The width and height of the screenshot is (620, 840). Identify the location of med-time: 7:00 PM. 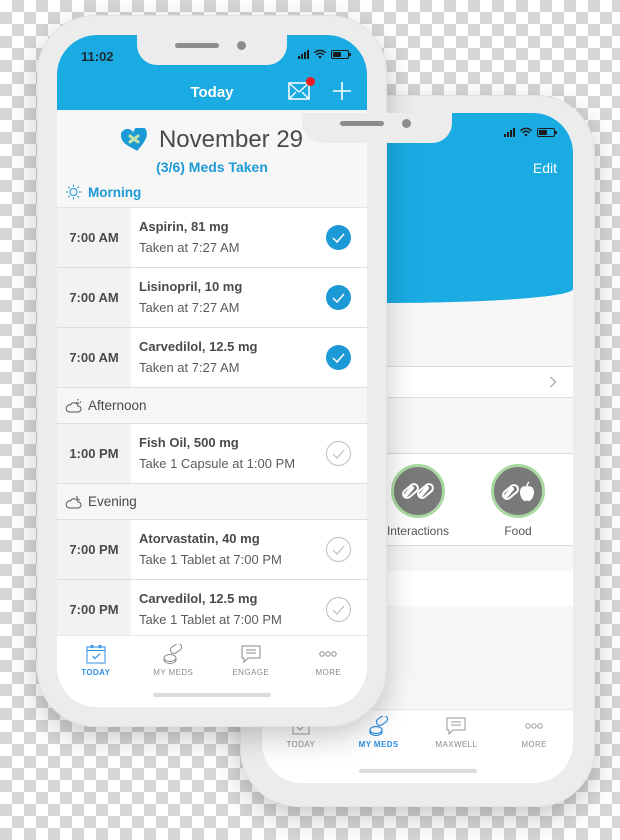
(94, 549).